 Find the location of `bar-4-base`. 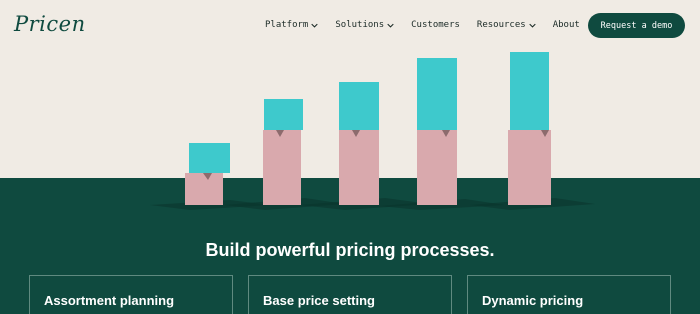

bar-4-base is located at coordinates (437, 167).